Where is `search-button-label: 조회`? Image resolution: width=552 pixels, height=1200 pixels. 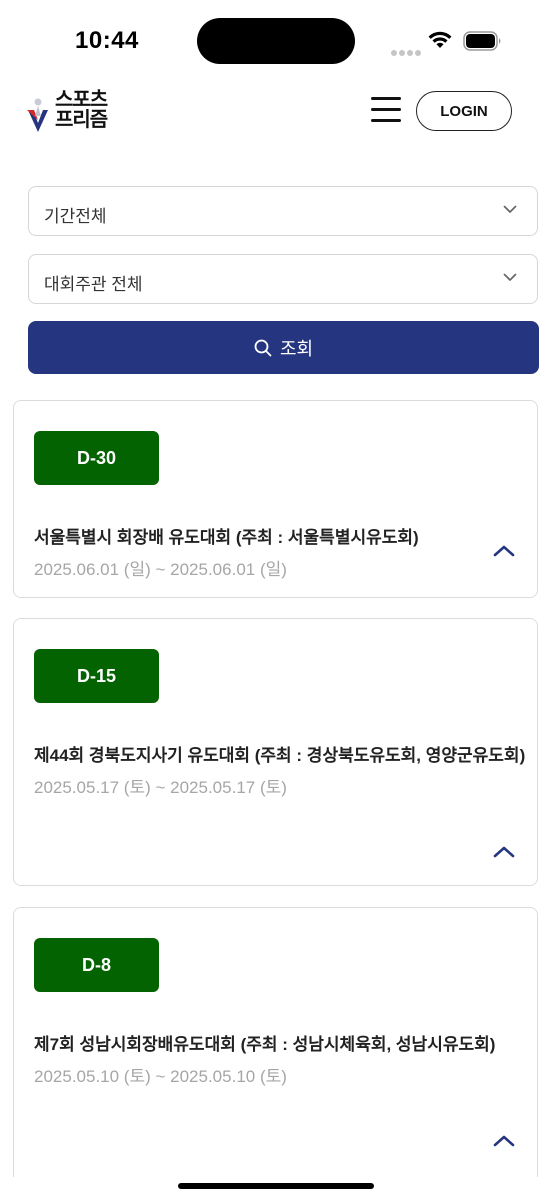
search-button-label: 조회 is located at coordinates (296, 348).